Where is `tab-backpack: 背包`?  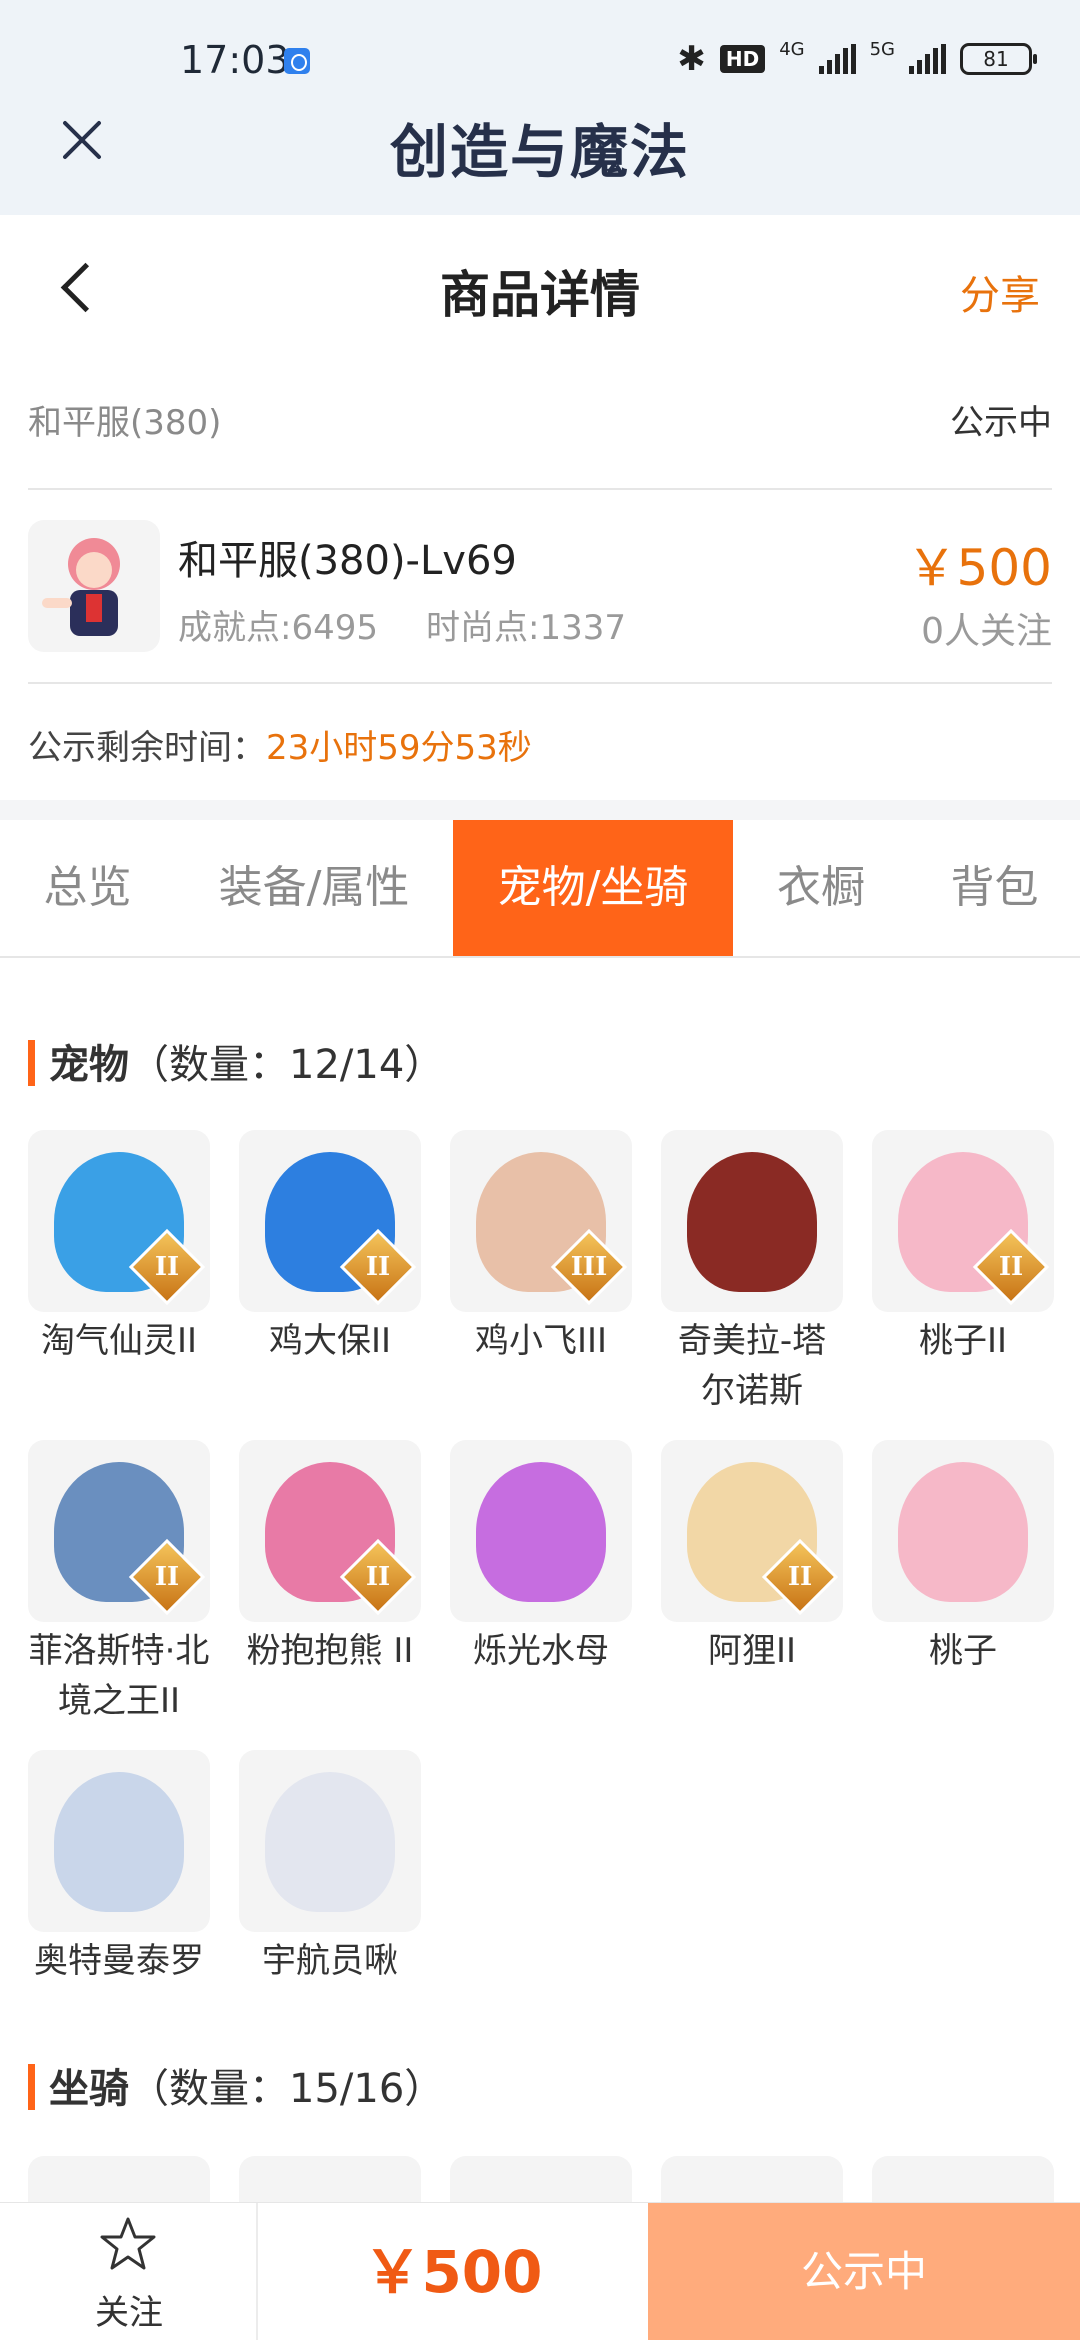 tab-backpack: 背包 is located at coordinates (994, 888).